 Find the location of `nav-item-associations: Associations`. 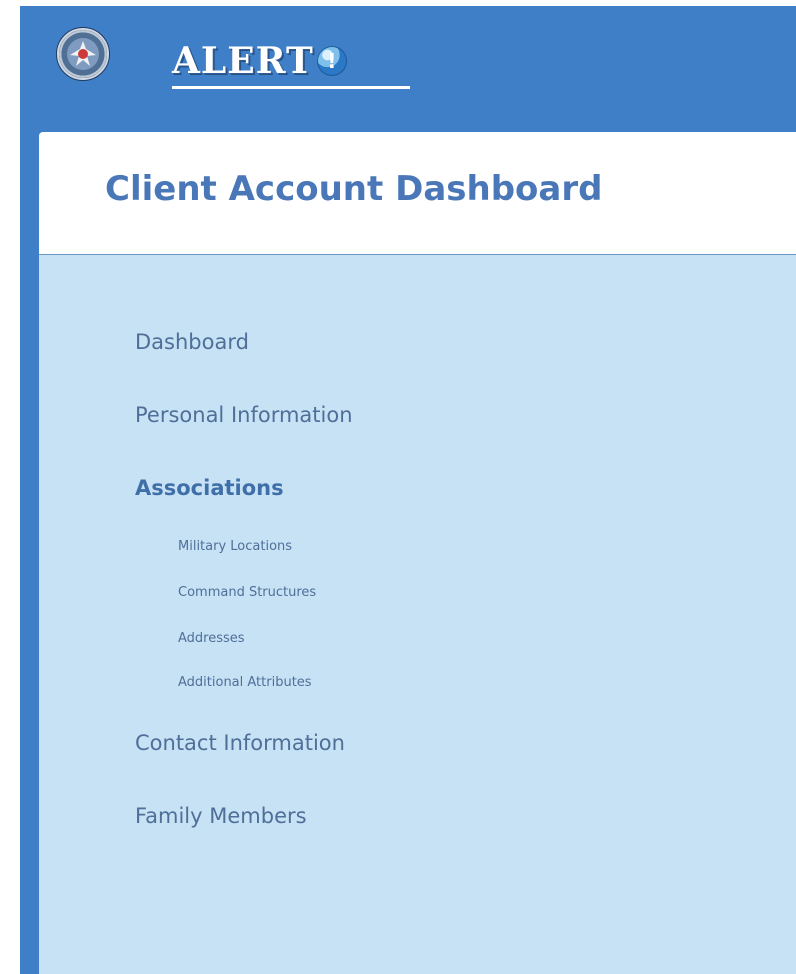

nav-item-associations: Associations is located at coordinates (209, 488).